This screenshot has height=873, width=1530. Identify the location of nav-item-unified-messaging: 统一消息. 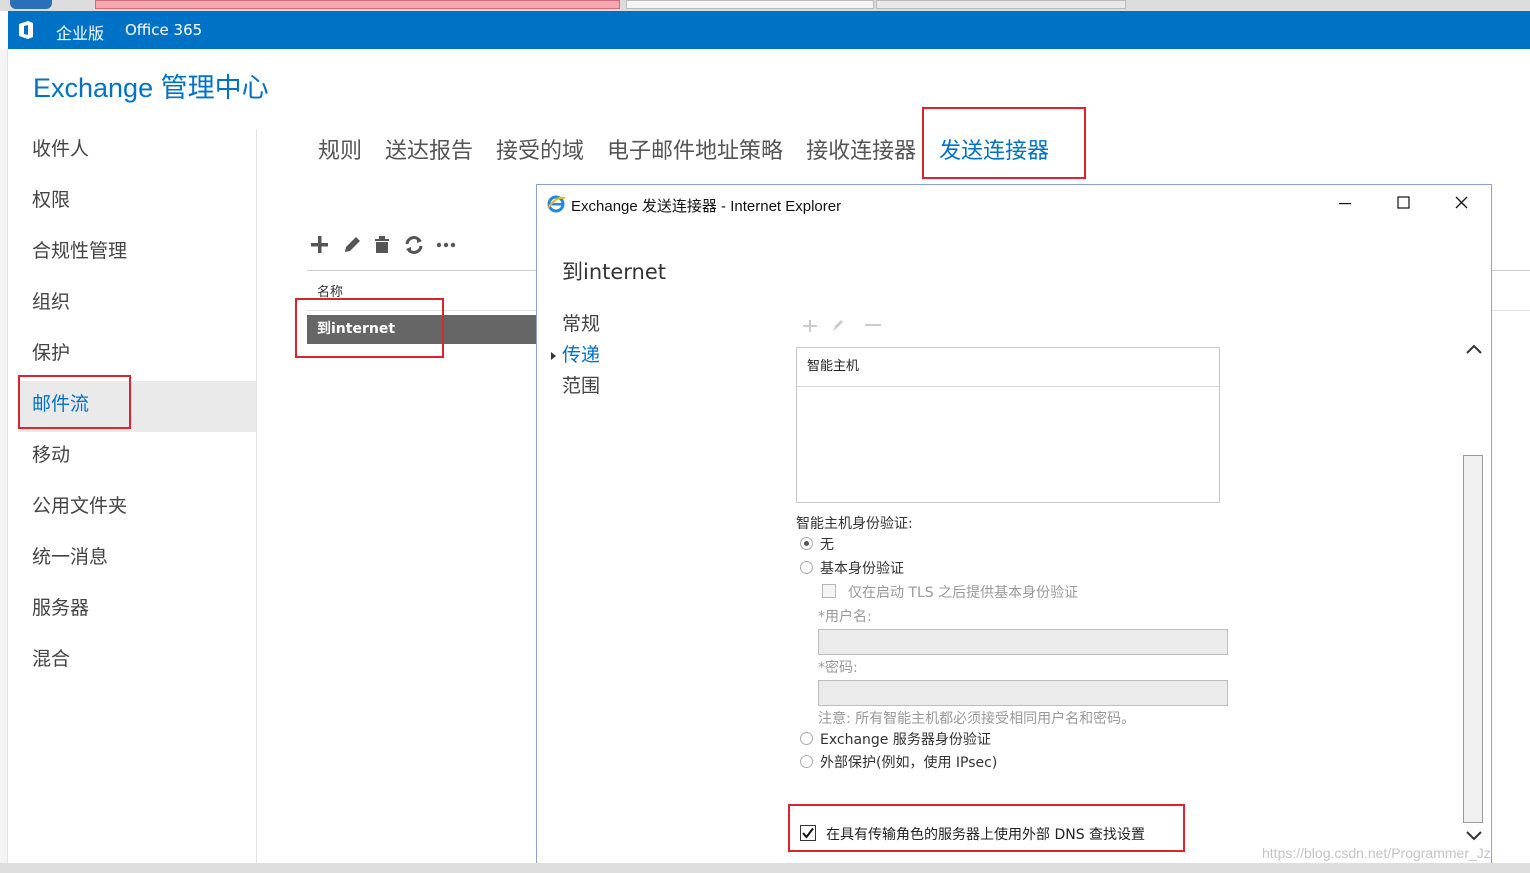
(137, 559).